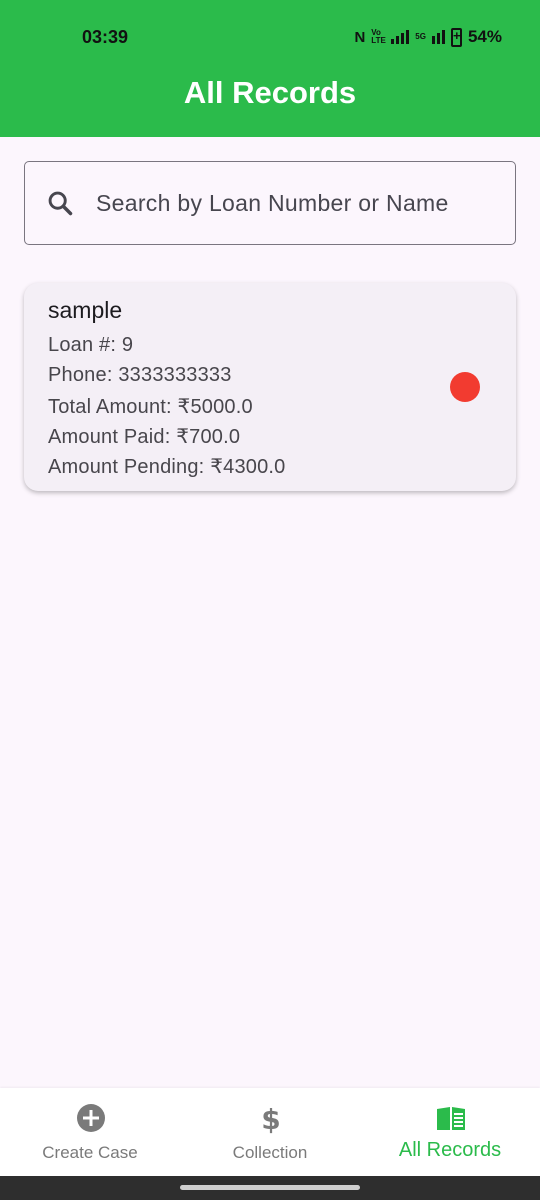 This screenshot has width=540, height=1200. What do you see at coordinates (420, 36) in the screenshot?
I see `network-5g-icon: 5G` at bounding box center [420, 36].